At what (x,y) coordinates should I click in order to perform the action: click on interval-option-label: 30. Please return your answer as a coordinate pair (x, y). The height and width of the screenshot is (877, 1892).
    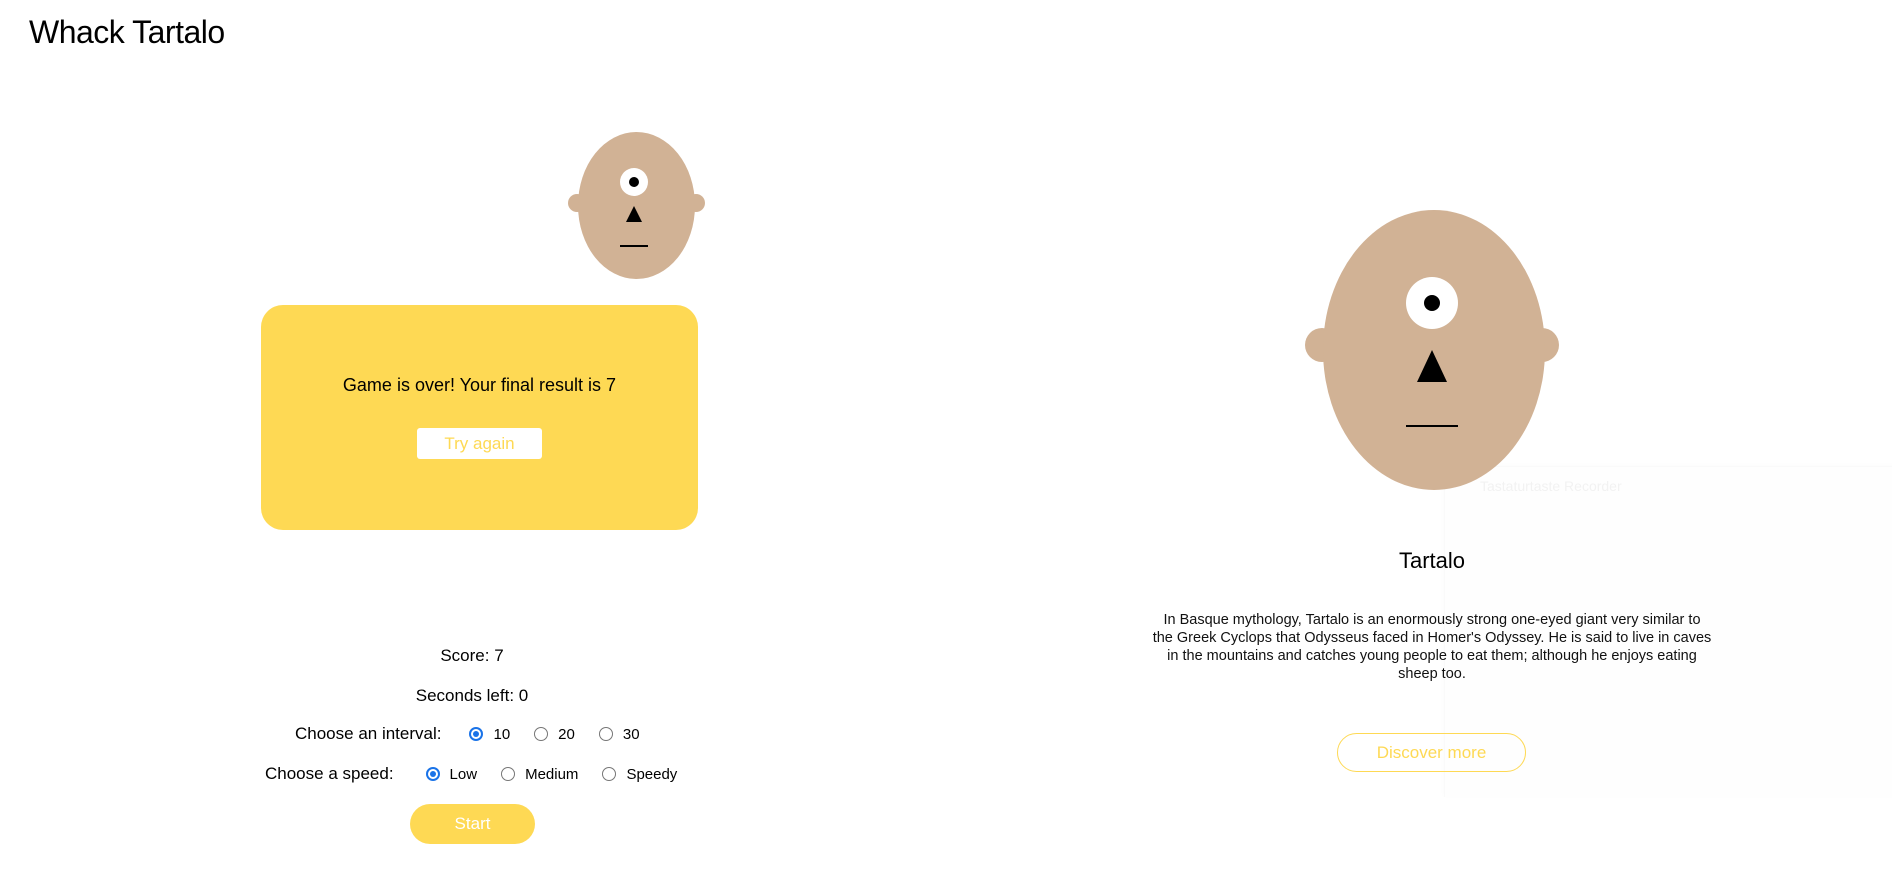
    Looking at the image, I should click on (631, 734).